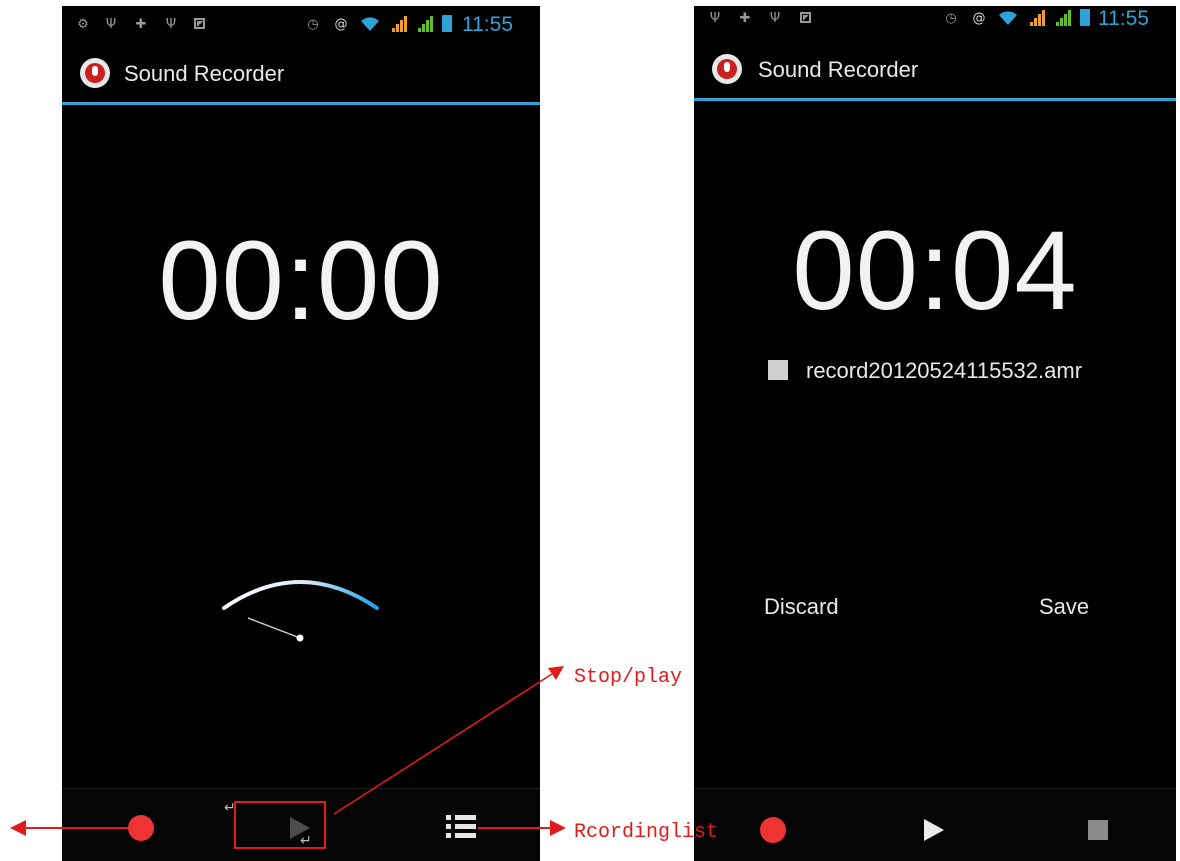 The width and height of the screenshot is (1180, 861). What do you see at coordinates (628, 677) in the screenshot?
I see `annotation-stop-play: Stop/play` at bounding box center [628, 677].